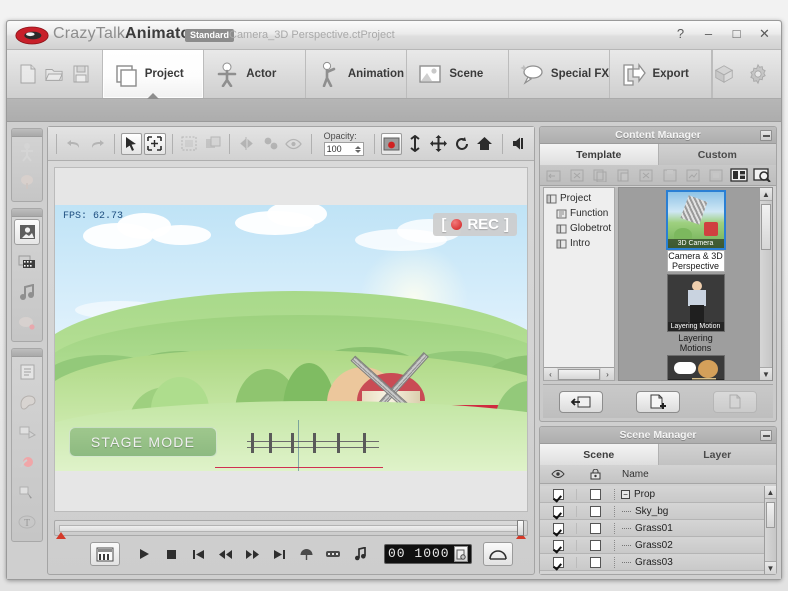 The width and height of the screenshot is (788, 591). What do you see at coordinates (279, 554) in the screenshot?
I see `go-to-end-button` at bounding box center [279, 554].